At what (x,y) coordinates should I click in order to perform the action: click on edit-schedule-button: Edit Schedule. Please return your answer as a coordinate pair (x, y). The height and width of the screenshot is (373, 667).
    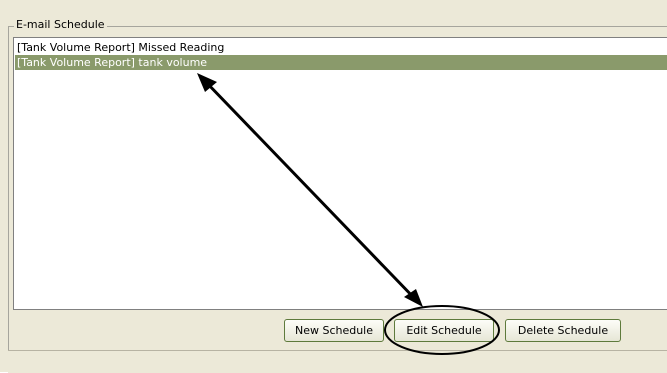
    Looking at the image, I should click on (444, 330).